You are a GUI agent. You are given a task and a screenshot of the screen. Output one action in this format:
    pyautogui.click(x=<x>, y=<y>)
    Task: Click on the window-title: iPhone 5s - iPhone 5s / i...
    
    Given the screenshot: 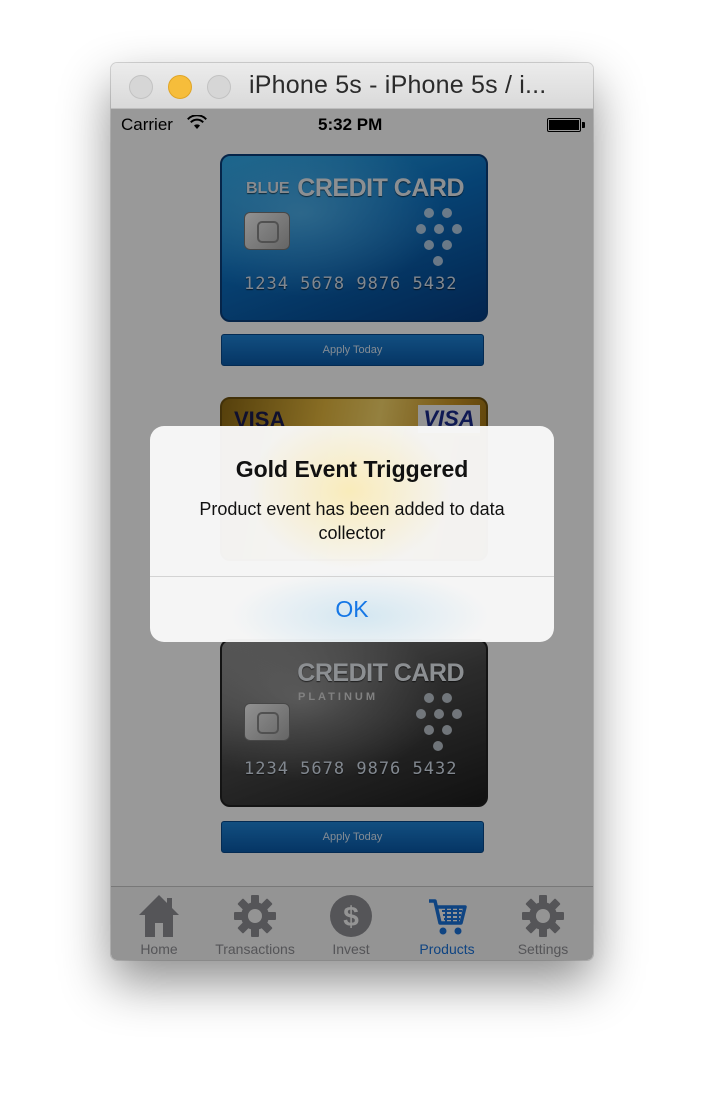 What is the action you would take?
    pyautogui.click(x=398, y=85)
    